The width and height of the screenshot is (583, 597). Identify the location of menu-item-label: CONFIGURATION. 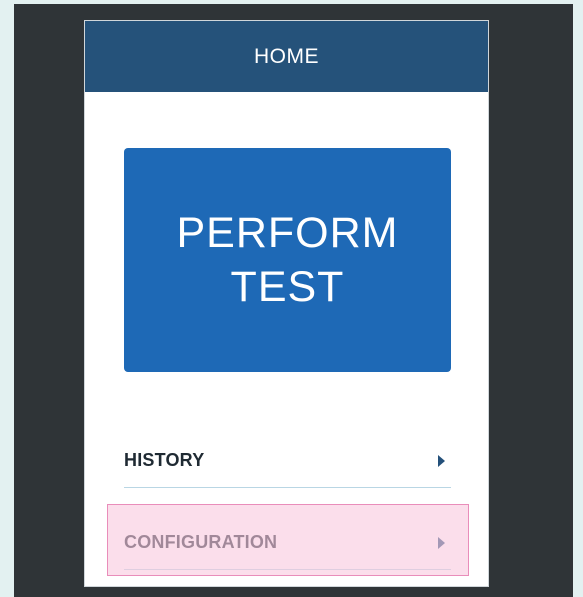
(201, 542).